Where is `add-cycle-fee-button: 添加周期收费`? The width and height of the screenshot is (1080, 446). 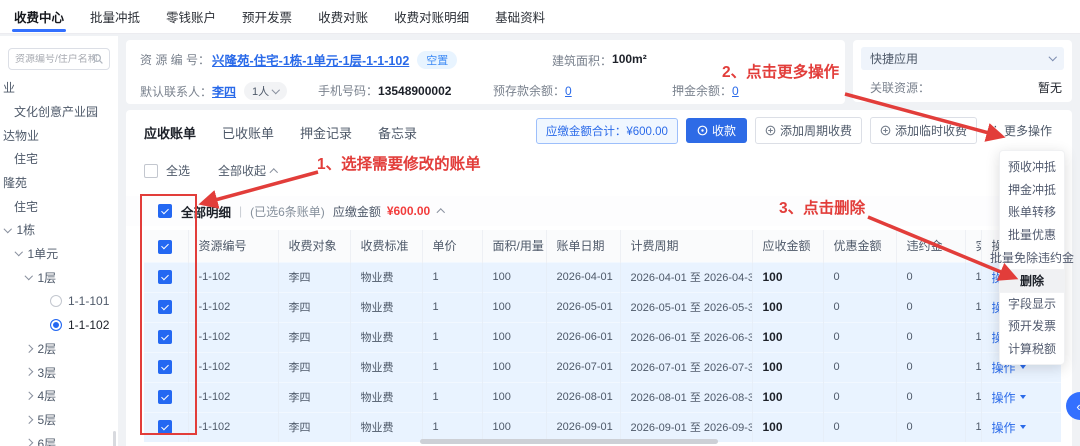
add-cycle-fee-button: 添加周期收费 is located at coordinates (808, 130).